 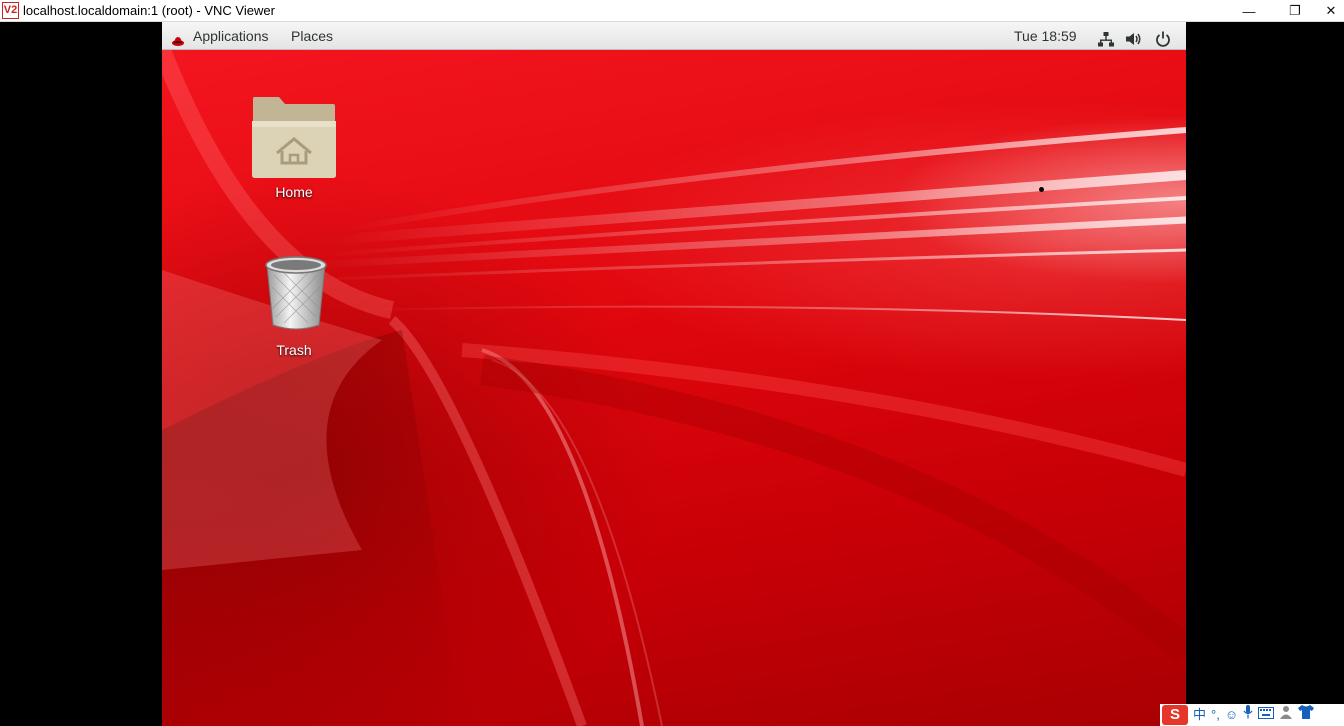 I want to click on chinese-mode-toggle: 中, so click(x=1199, y=715).